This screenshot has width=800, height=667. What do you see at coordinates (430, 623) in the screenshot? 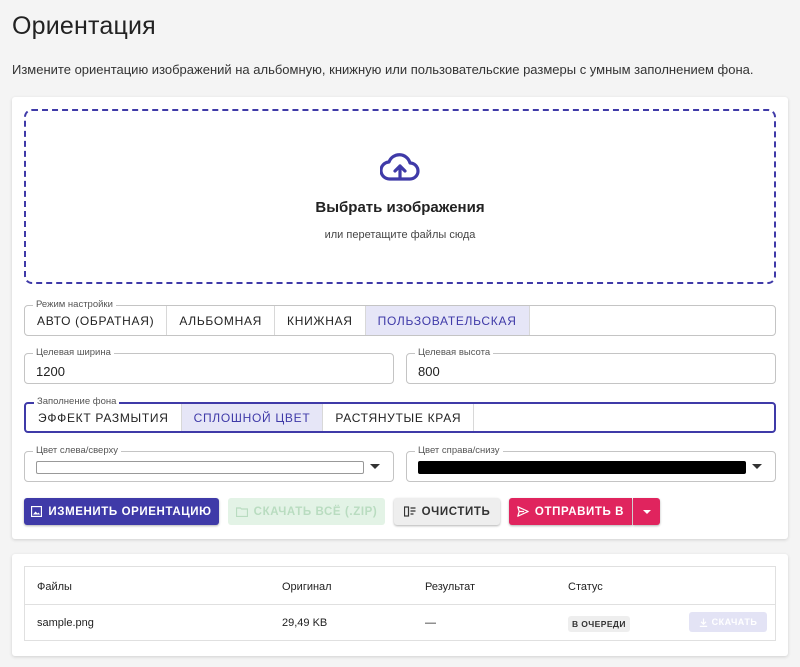
I see `result-size: —` at bounding box center [430, 623].